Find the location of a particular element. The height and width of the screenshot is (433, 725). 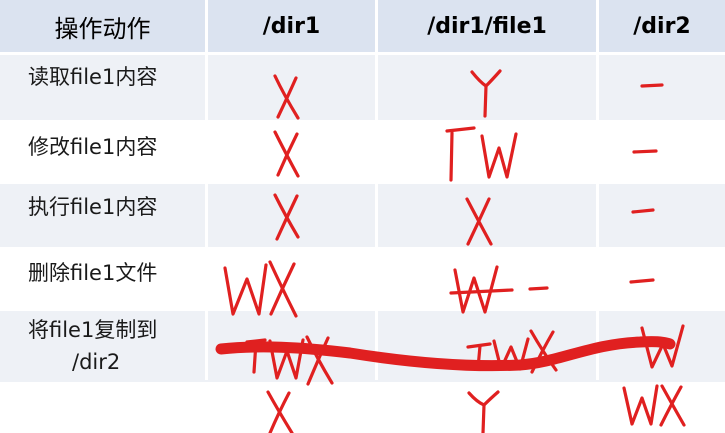

header-action: 操作动作 is located at coordinates (102, 26).